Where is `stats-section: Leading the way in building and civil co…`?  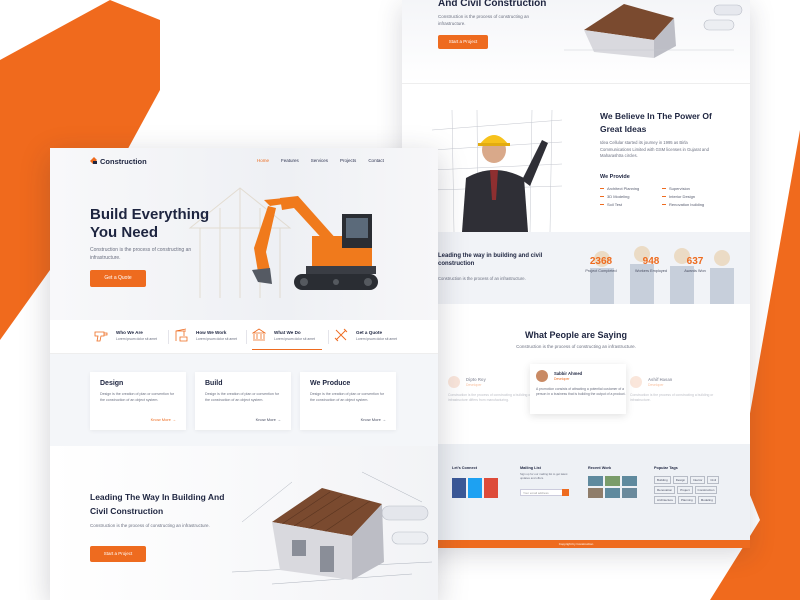
stats-section: Leading the way in building and civil co… is located at coordinates (576, 268).